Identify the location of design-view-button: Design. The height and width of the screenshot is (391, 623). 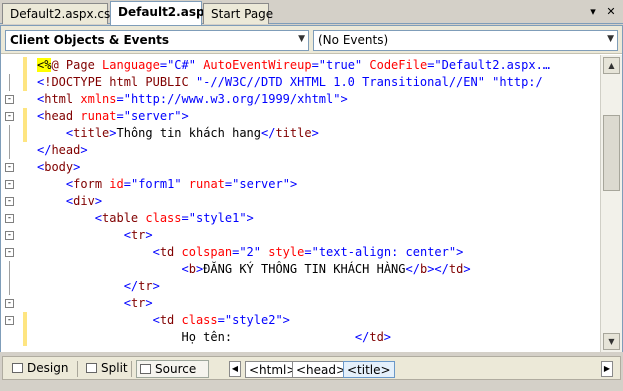
(40, 369).